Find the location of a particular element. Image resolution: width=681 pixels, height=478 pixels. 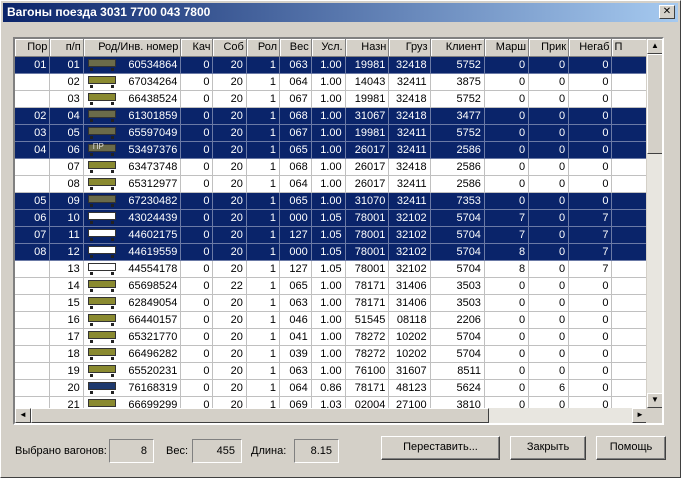

cell-type-inv: 66438524 is located at coordinates (132, 99).